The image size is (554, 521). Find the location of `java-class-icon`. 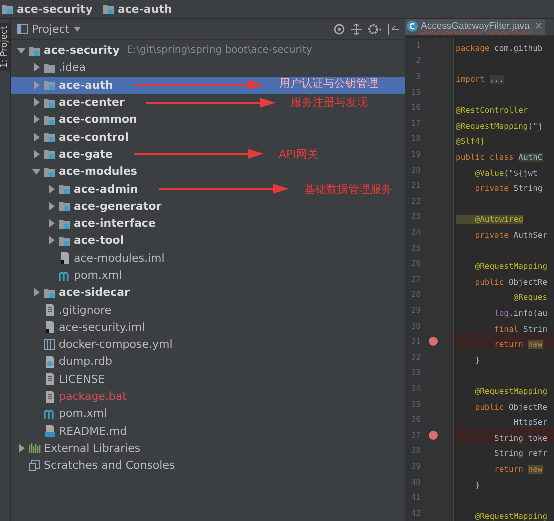

java-class-icon is located at coordinates (412, 26).